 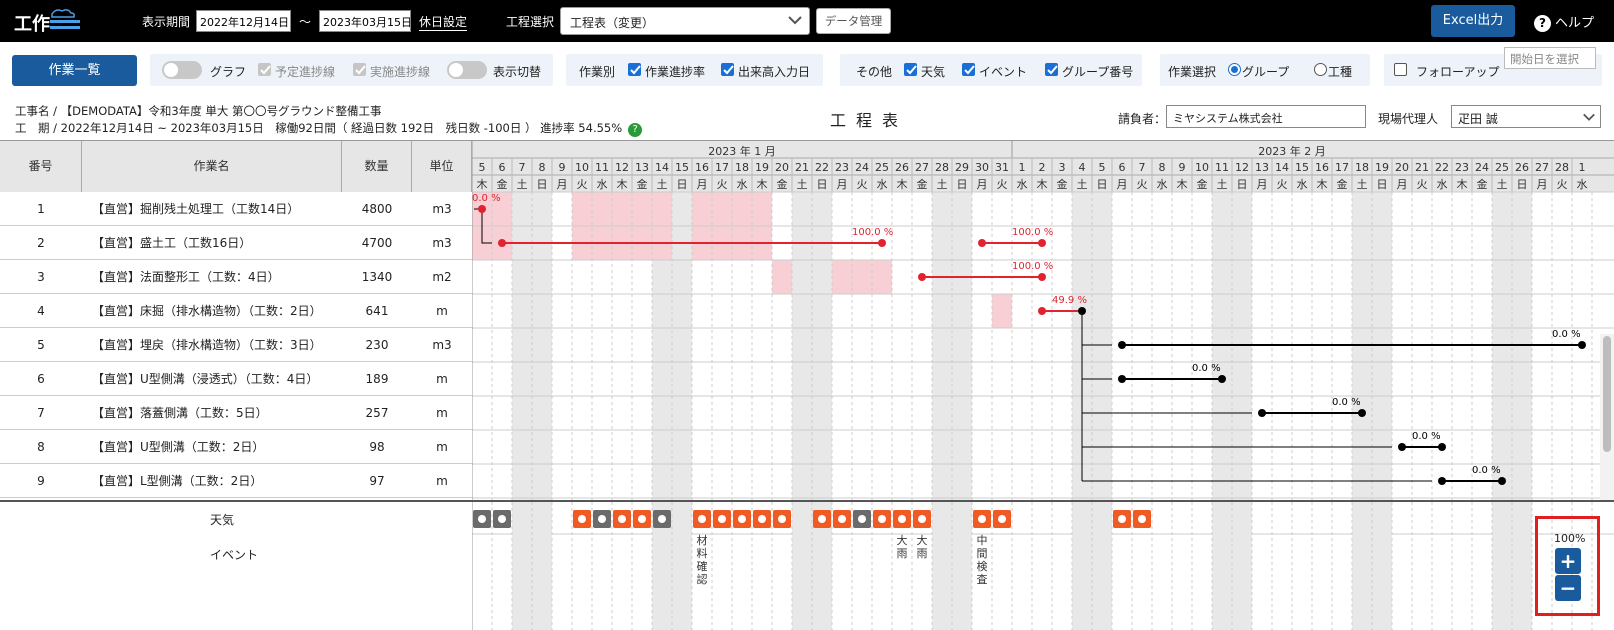 What do you see at coordinates (1400, 69) in the screenshot?
I see `follow-up-checkbox` at bounding box center [1400, 69].